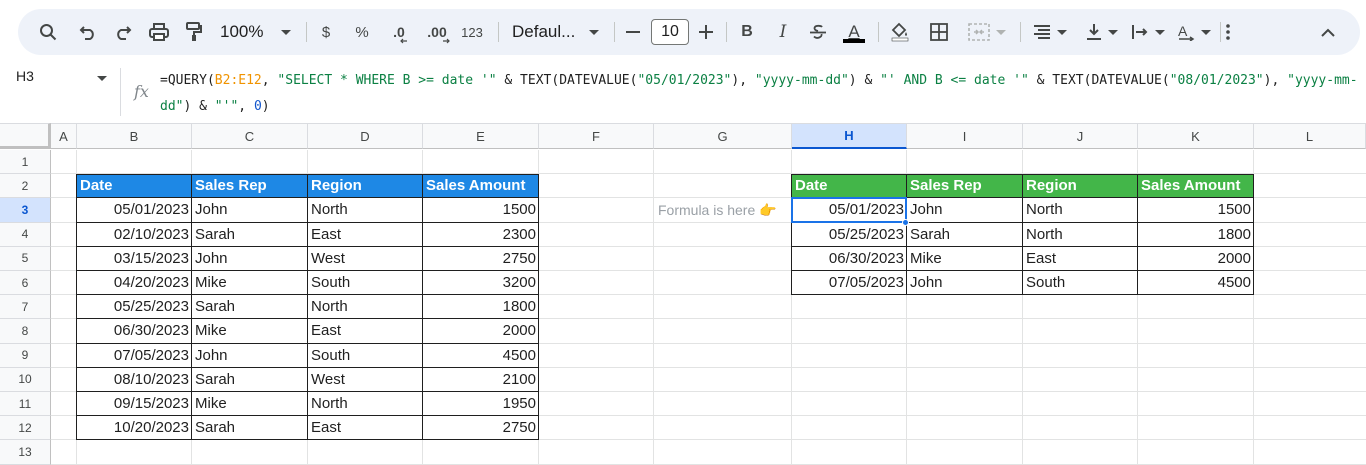  I want to click on increase-font-size-button, so click(706, 32).